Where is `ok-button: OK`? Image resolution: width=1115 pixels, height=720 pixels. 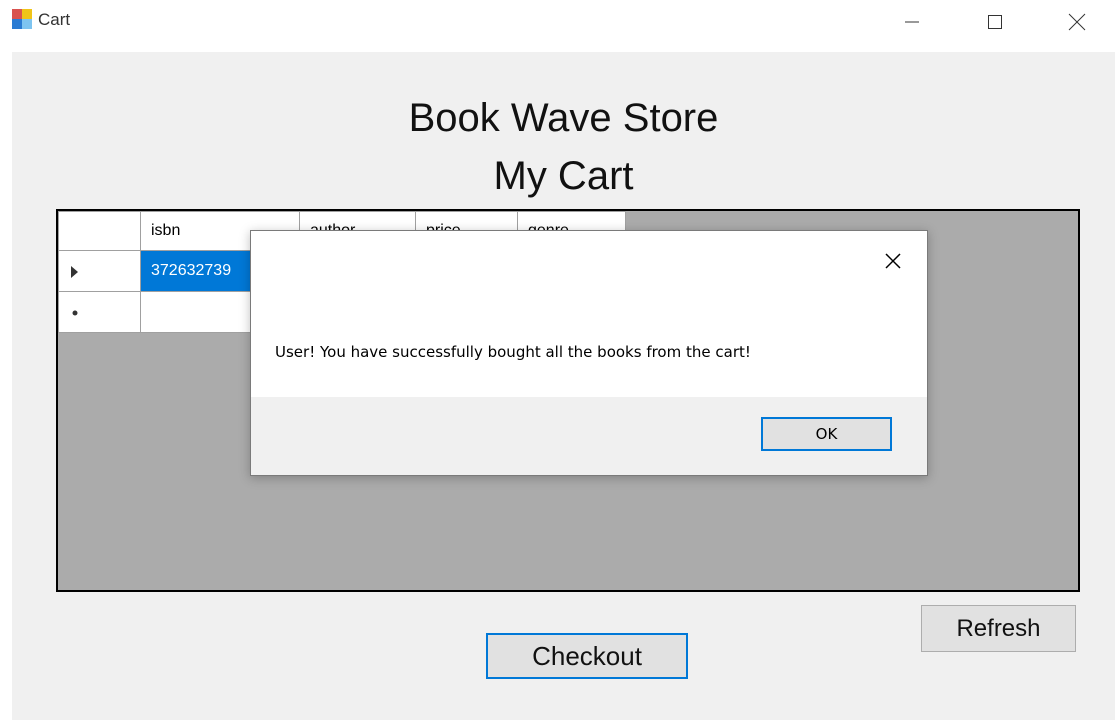
ok-button: OK is located at coordinates (826, 434).